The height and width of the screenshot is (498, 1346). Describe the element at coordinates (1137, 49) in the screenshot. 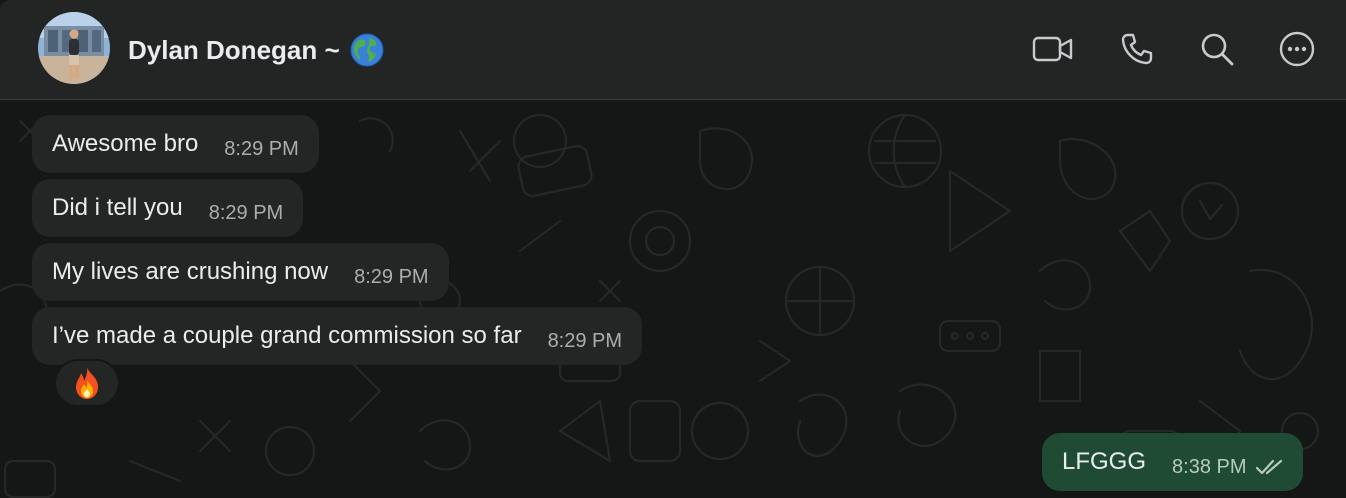

I see `voice-call-icon` at that location.